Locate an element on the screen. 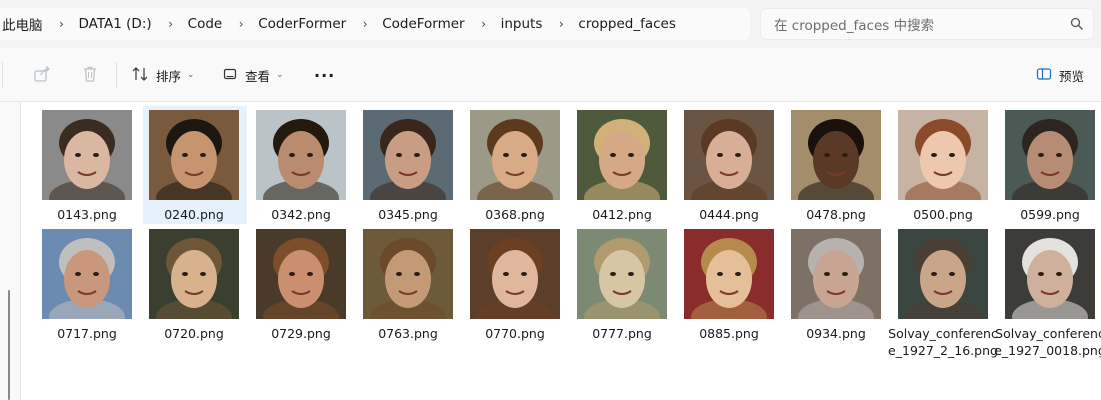 The width and height of the screenshot is (1101, 400). file-item: 0720.png is located at coordinates (201, 288).